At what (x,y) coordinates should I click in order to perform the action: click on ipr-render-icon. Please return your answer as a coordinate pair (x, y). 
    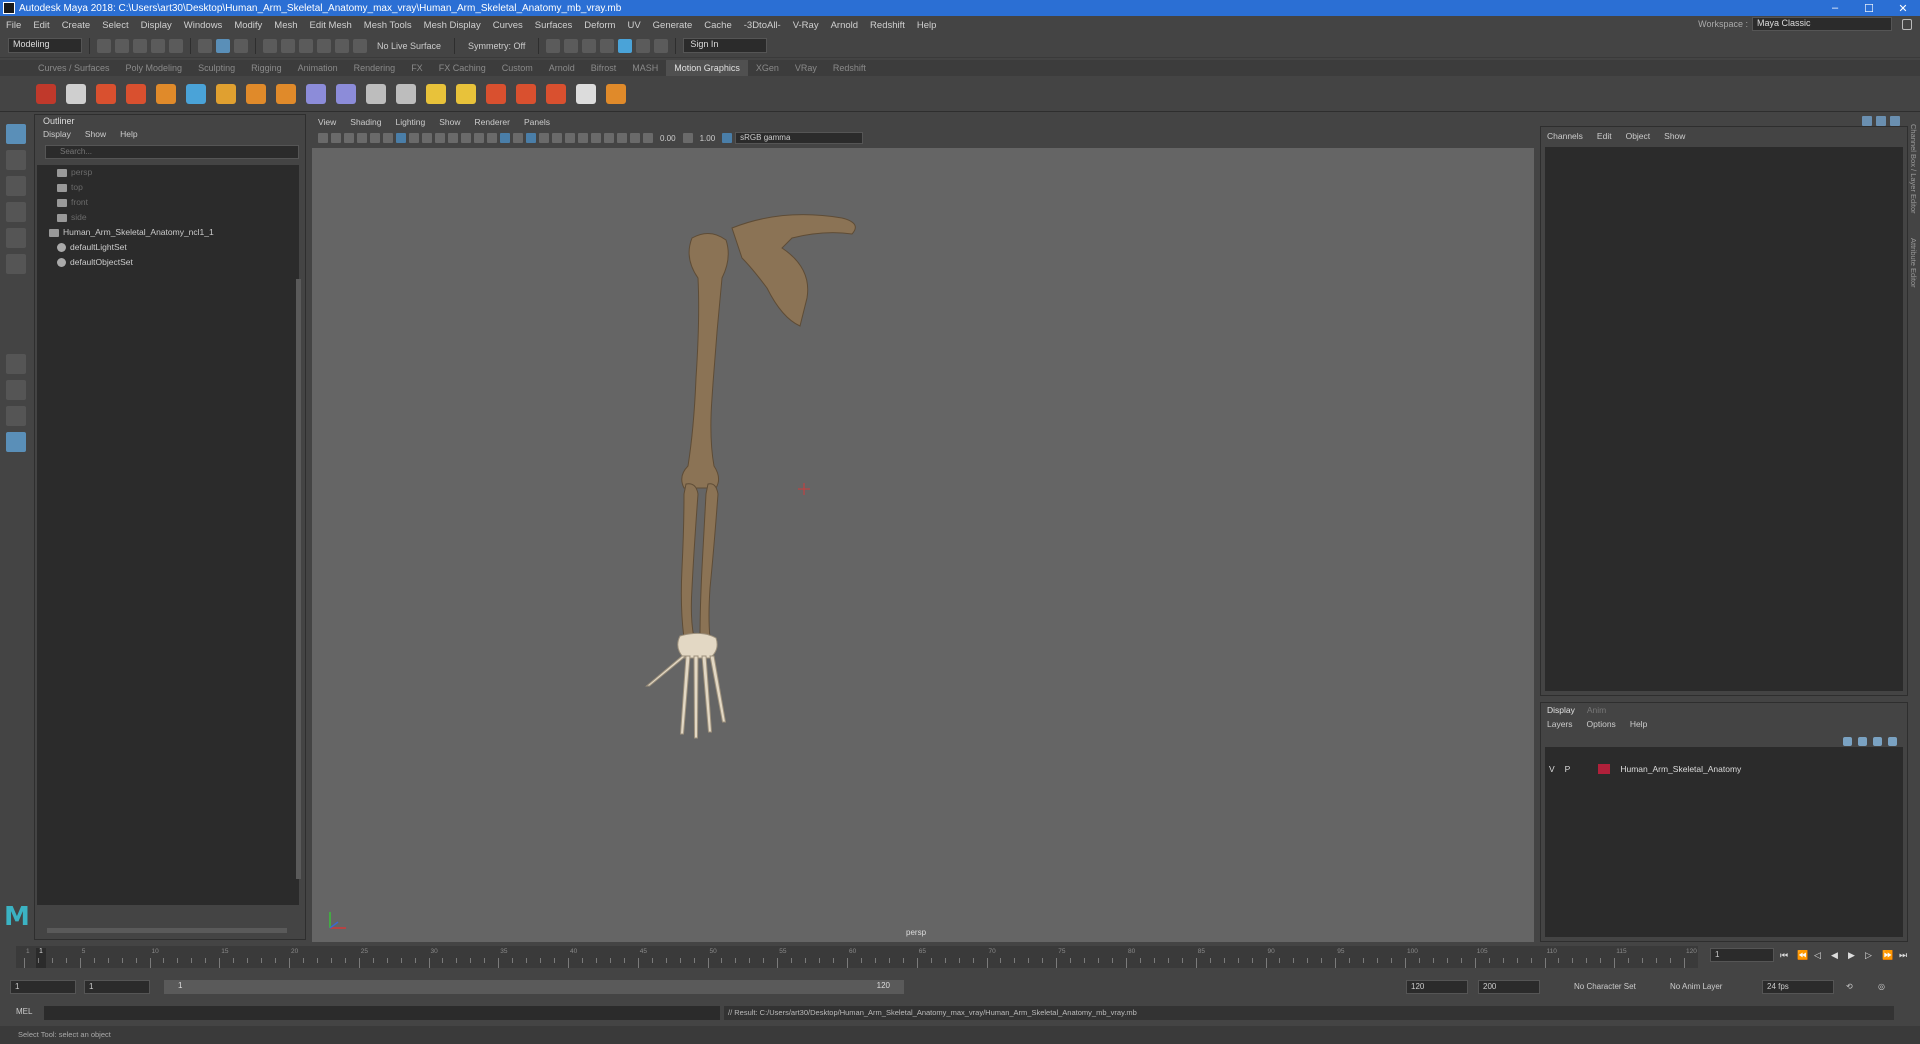
    Looking at the image, I should click on (589, 45).